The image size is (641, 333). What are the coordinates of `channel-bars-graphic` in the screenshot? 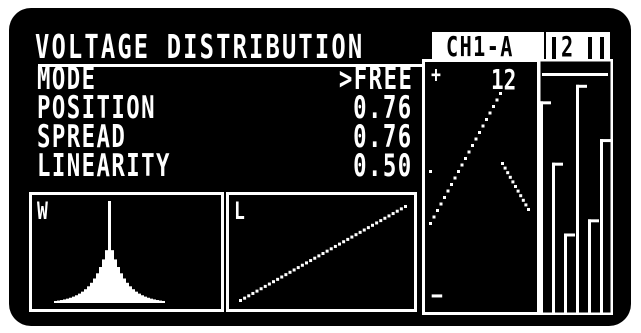 It's located at (575, 187).